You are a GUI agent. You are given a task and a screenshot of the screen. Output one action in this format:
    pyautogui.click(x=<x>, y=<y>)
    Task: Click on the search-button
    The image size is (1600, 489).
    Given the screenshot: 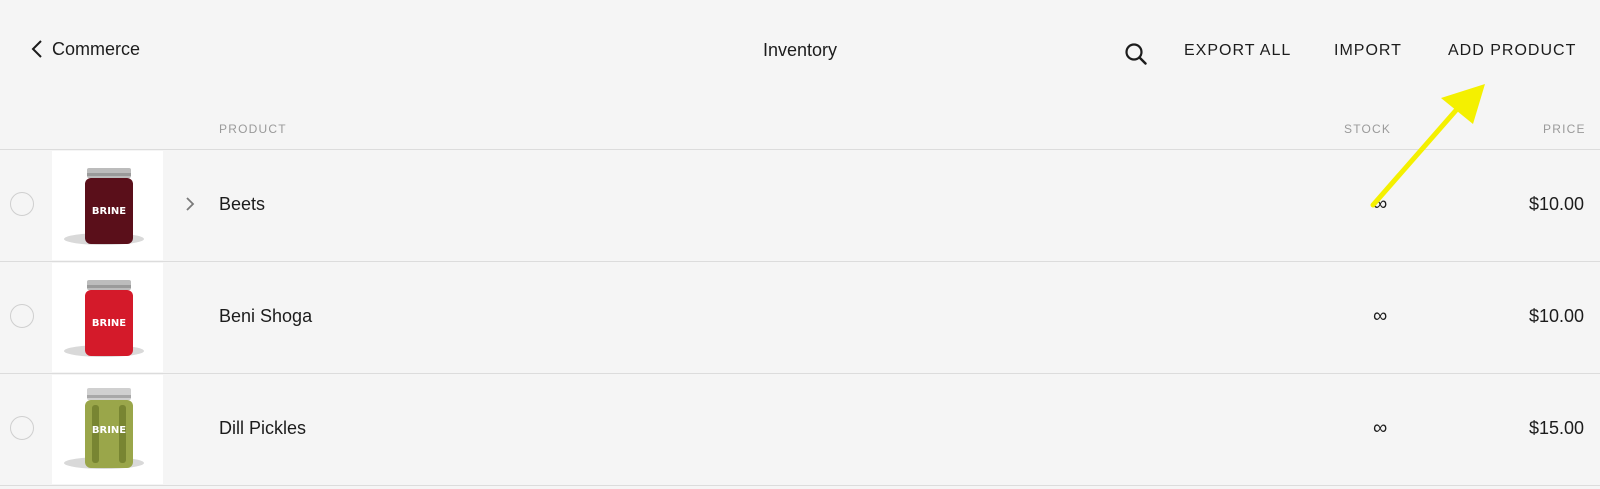 What is the action you would take?
    pyautogui.click(x=1136, y=54)
    